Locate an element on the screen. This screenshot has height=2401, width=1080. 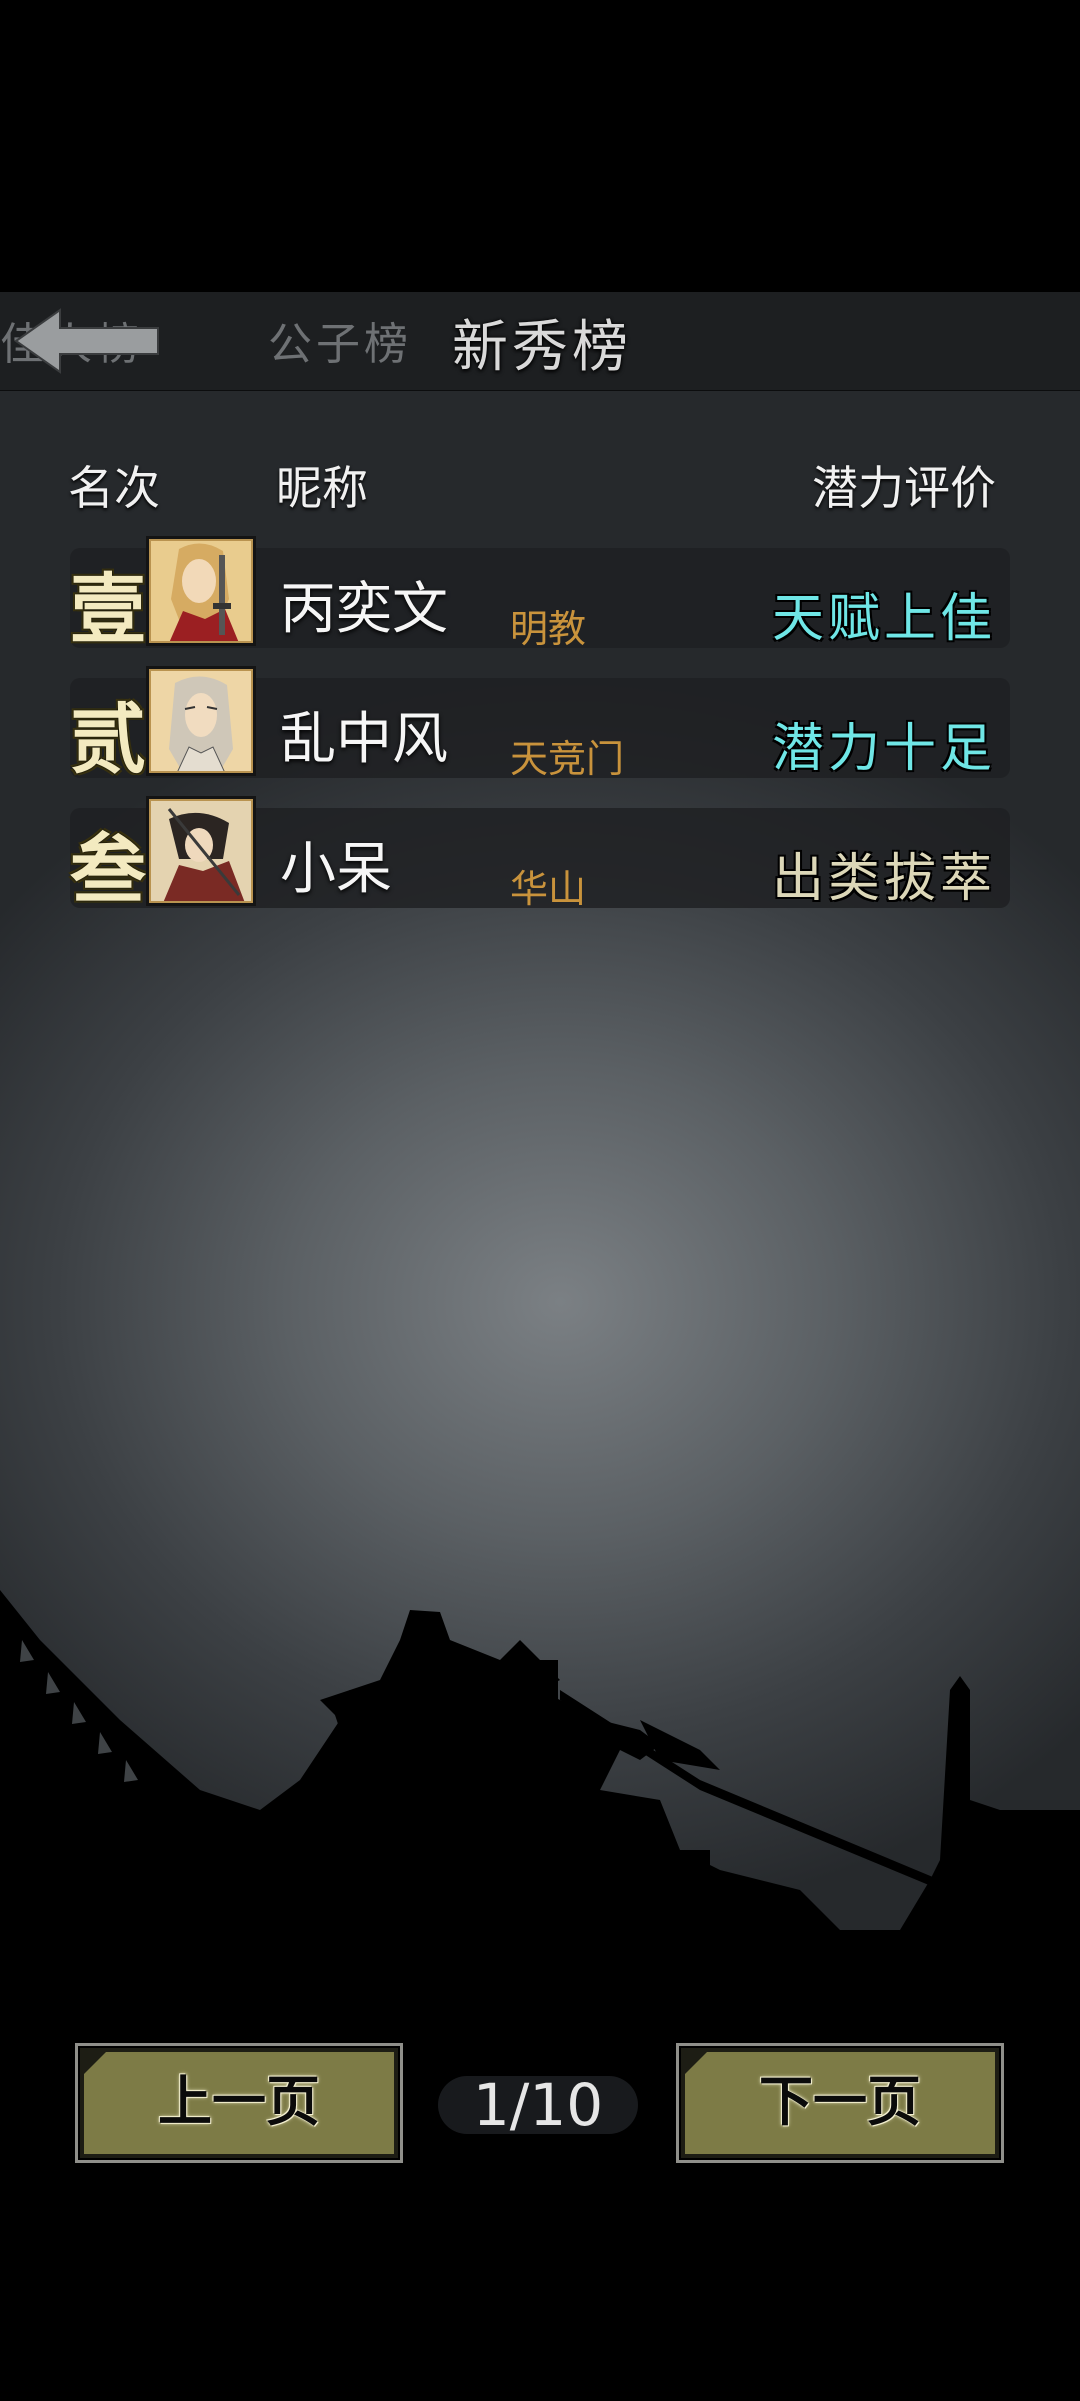
previous-page-button: 上一页 is located at coordinates (239, 2103).